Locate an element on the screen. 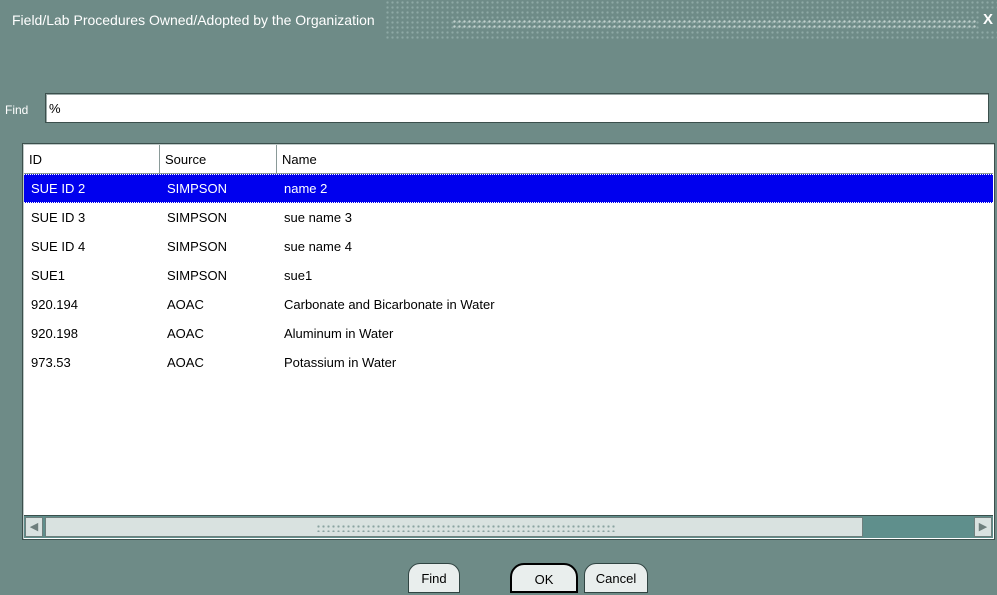 The height and width of the screenshot is (595, 997). scrollbar-thumb is located at coordinates (454, 527).